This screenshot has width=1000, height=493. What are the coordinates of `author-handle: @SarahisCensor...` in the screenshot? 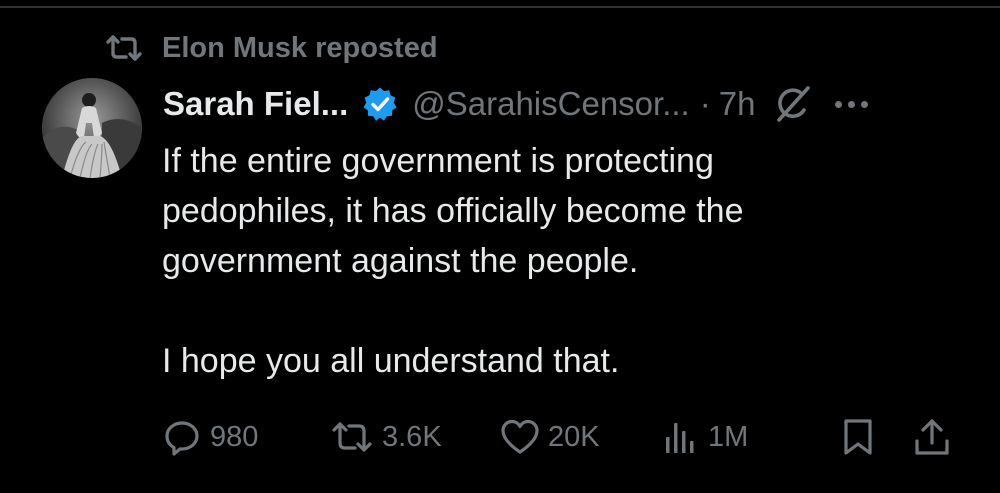 It's located at (550, 104).